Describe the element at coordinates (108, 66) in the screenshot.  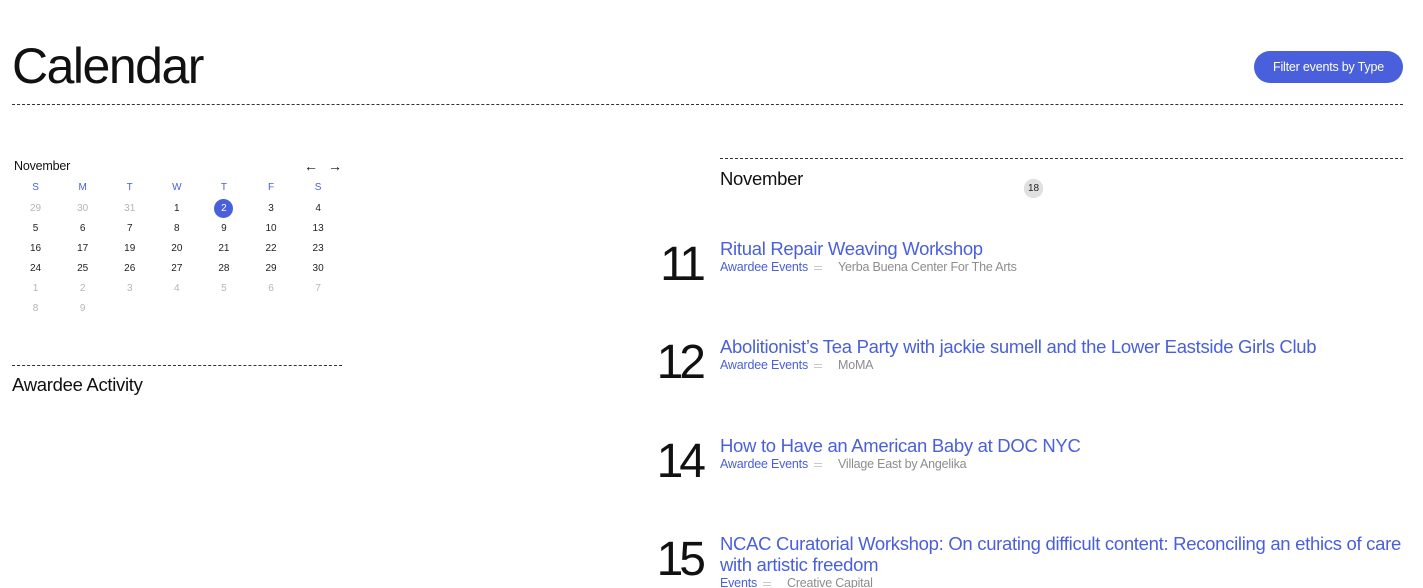
I see `page-title: Calendar` at that location.